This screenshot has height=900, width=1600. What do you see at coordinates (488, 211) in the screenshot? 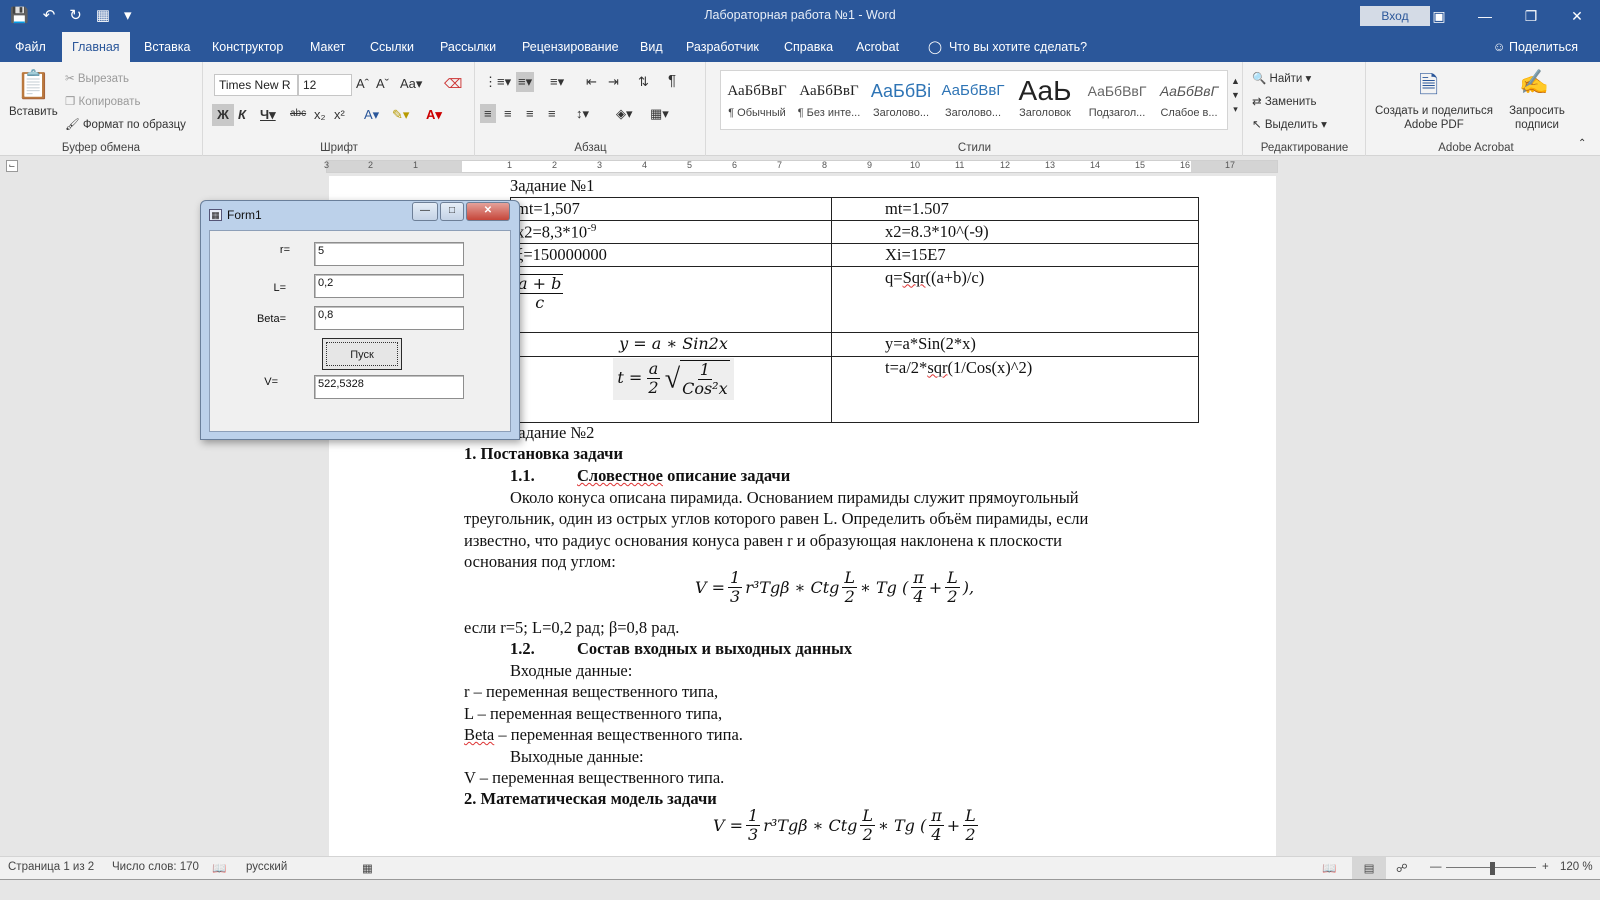
I see `form-close-icon: ✕` at bounding box center [488, 211].